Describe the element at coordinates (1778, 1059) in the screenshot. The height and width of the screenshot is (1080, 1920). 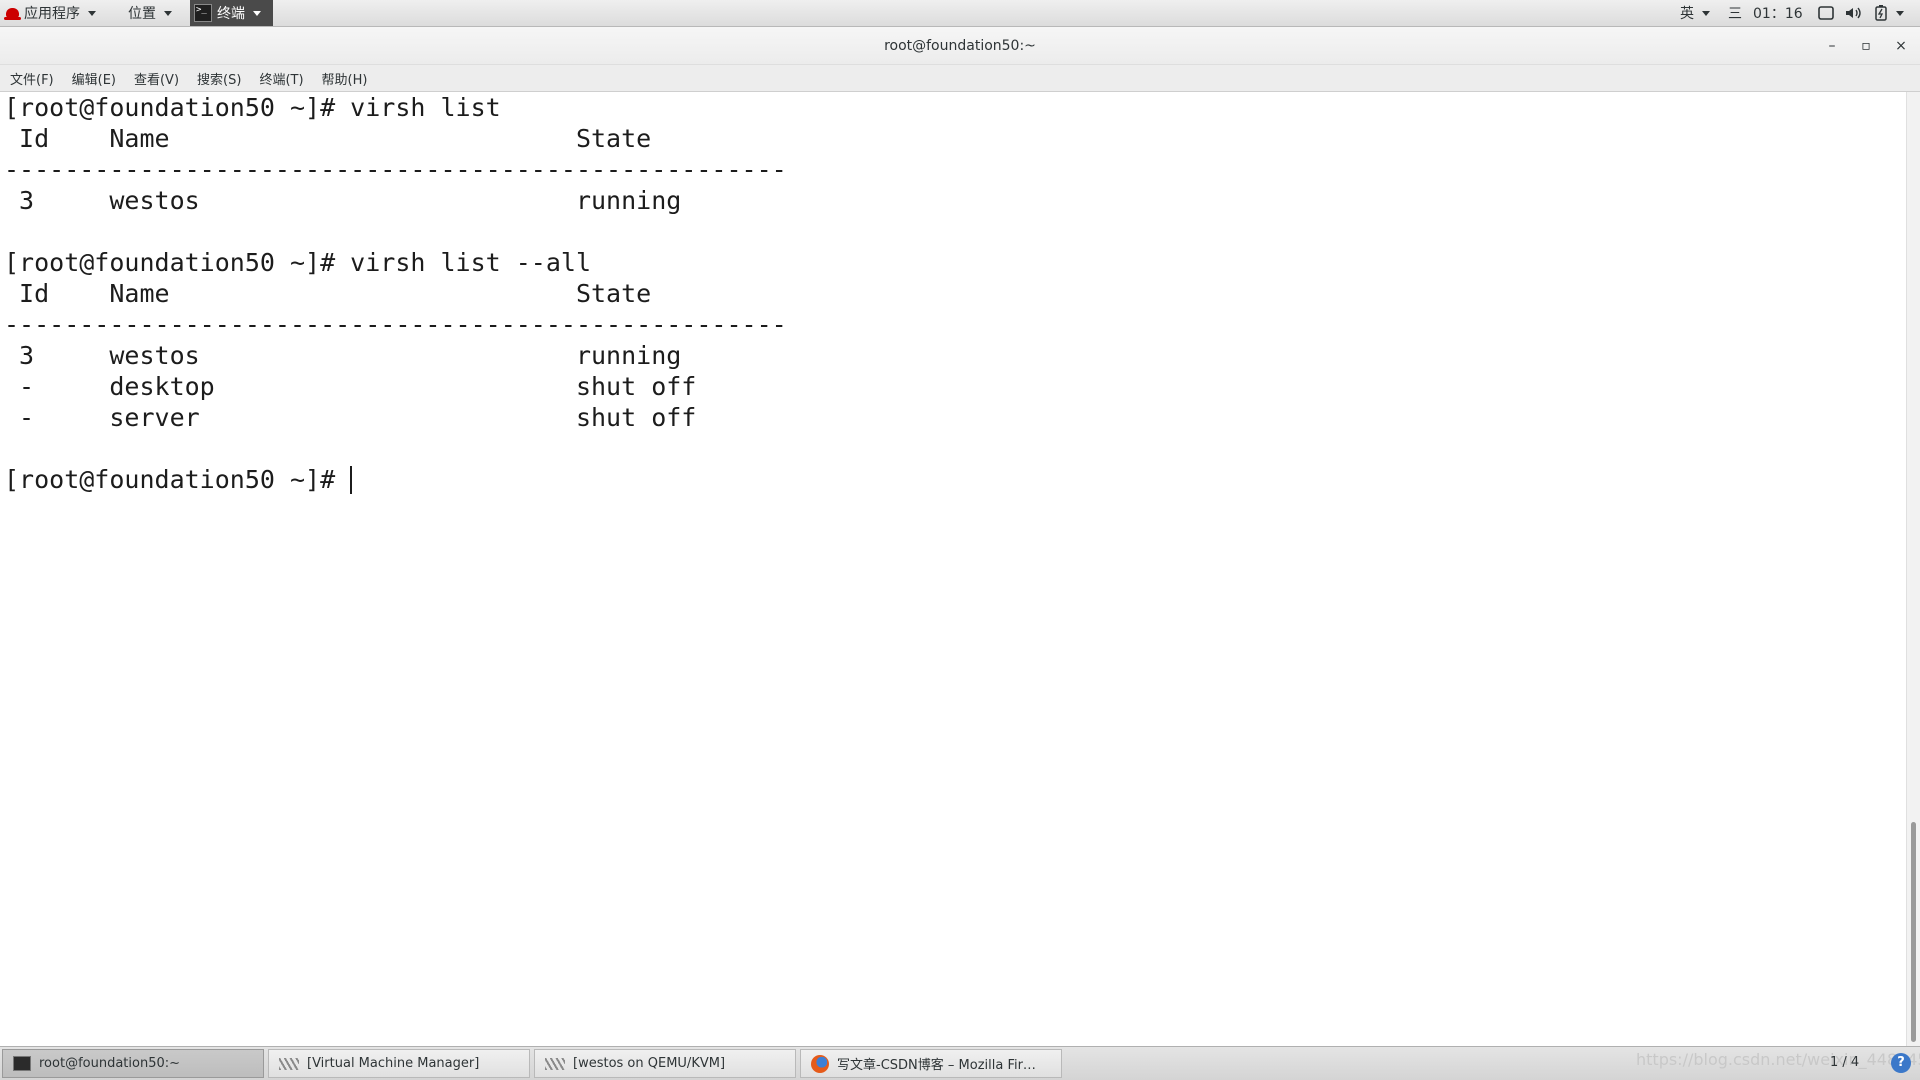
I see `watermark: https://blog.csdn.net/weixin_44824566` at that location.